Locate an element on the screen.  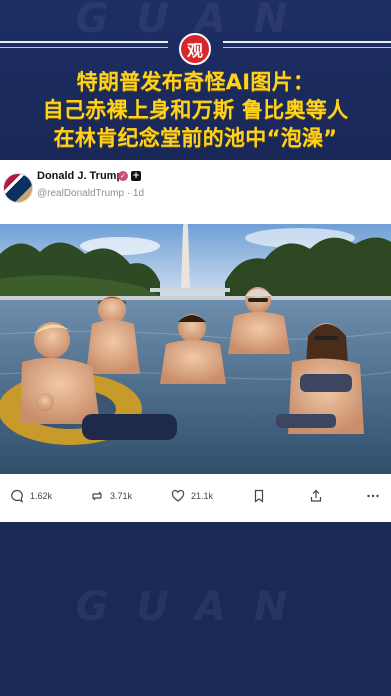
share-button is located at coordinates (316, 496).